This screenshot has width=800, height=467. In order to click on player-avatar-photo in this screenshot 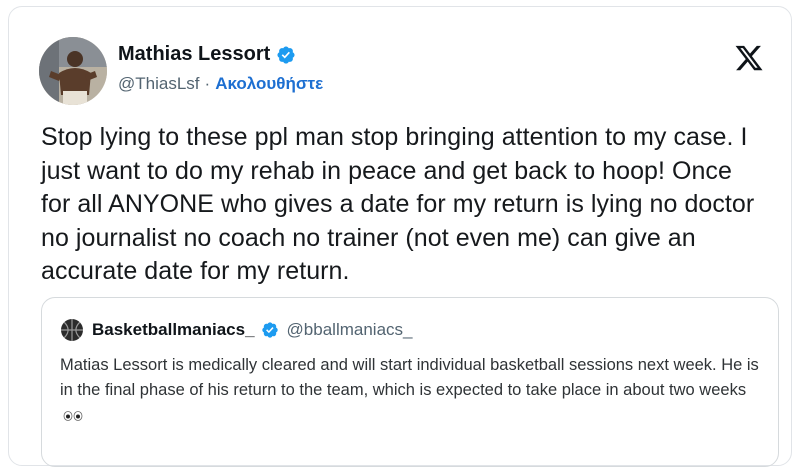, I will do `click(73, 71)`.